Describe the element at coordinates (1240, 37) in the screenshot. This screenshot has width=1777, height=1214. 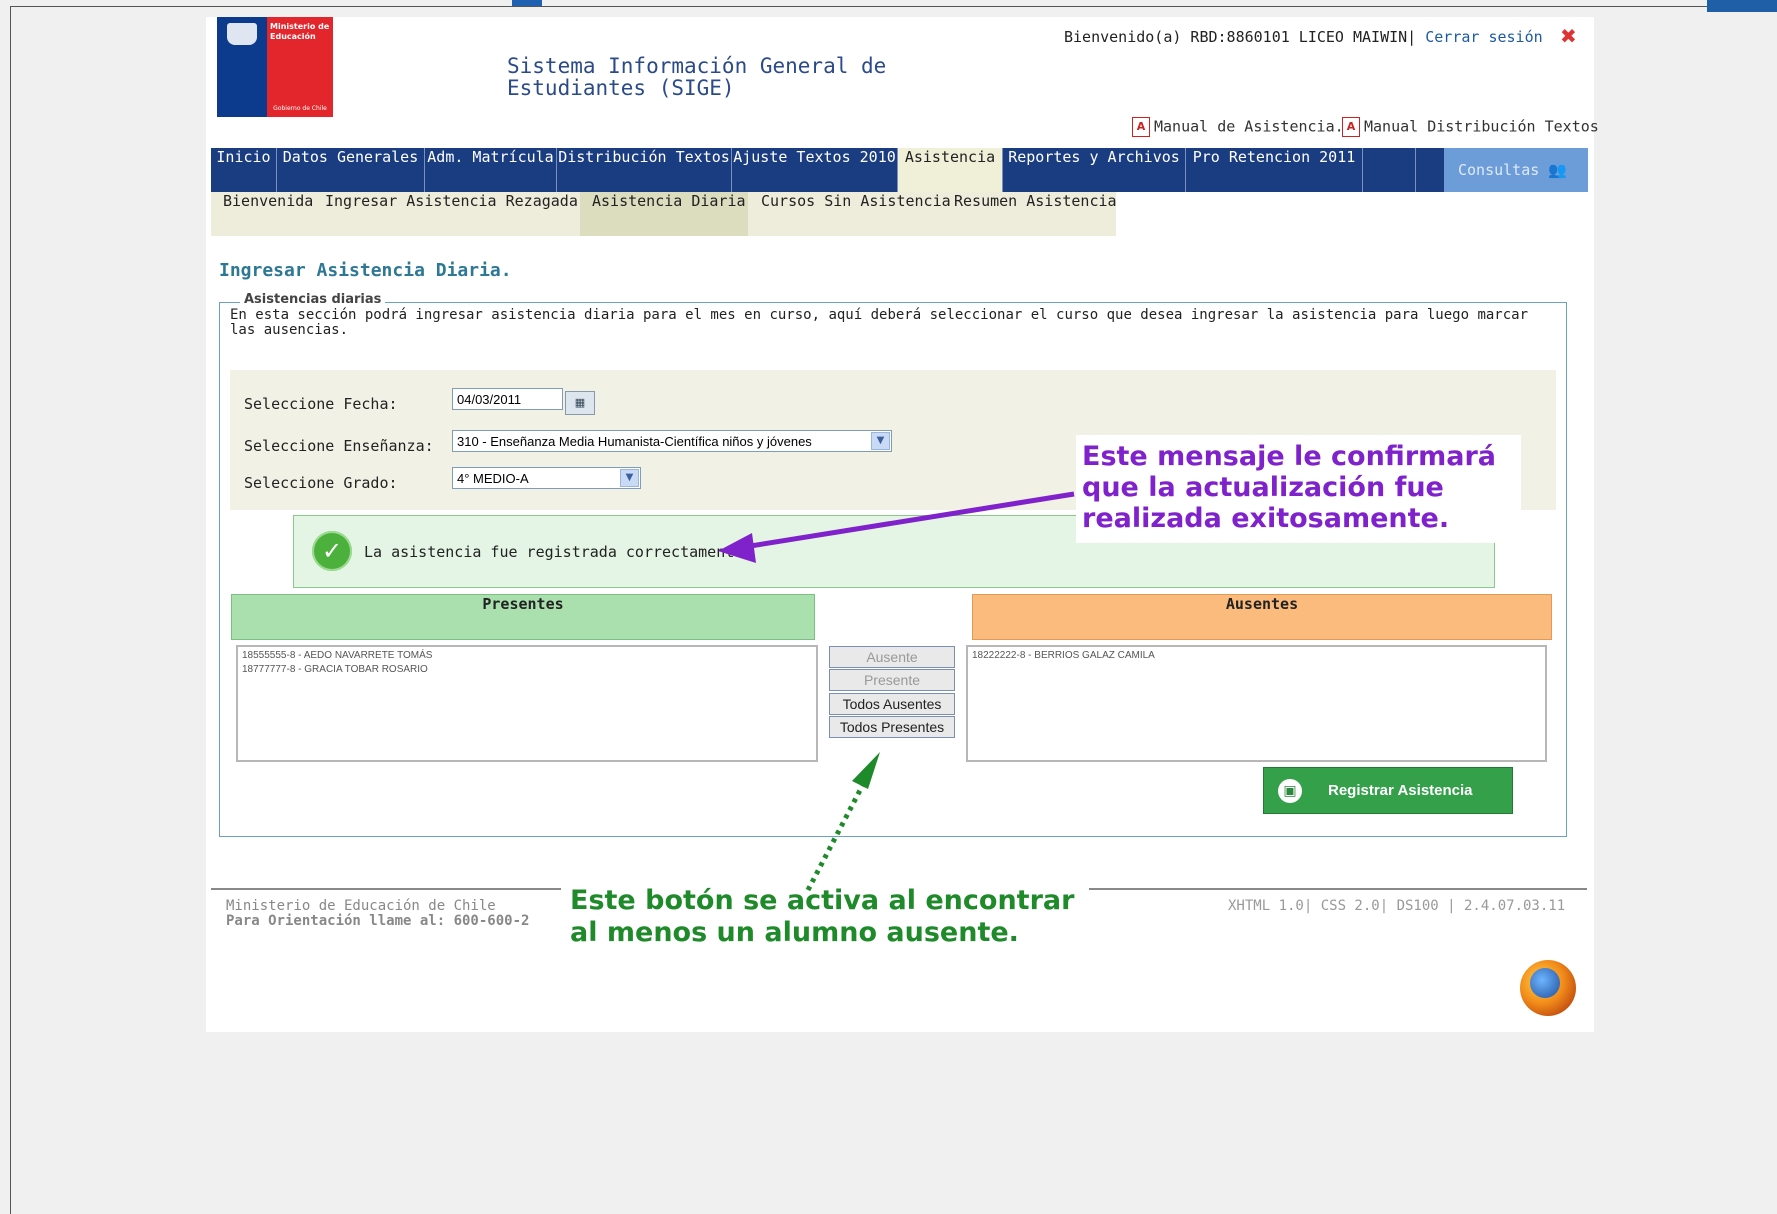
I see `welcome-text: Bienvenido(a) RBD:8860101 LICEO MAIWIN|` at that location.